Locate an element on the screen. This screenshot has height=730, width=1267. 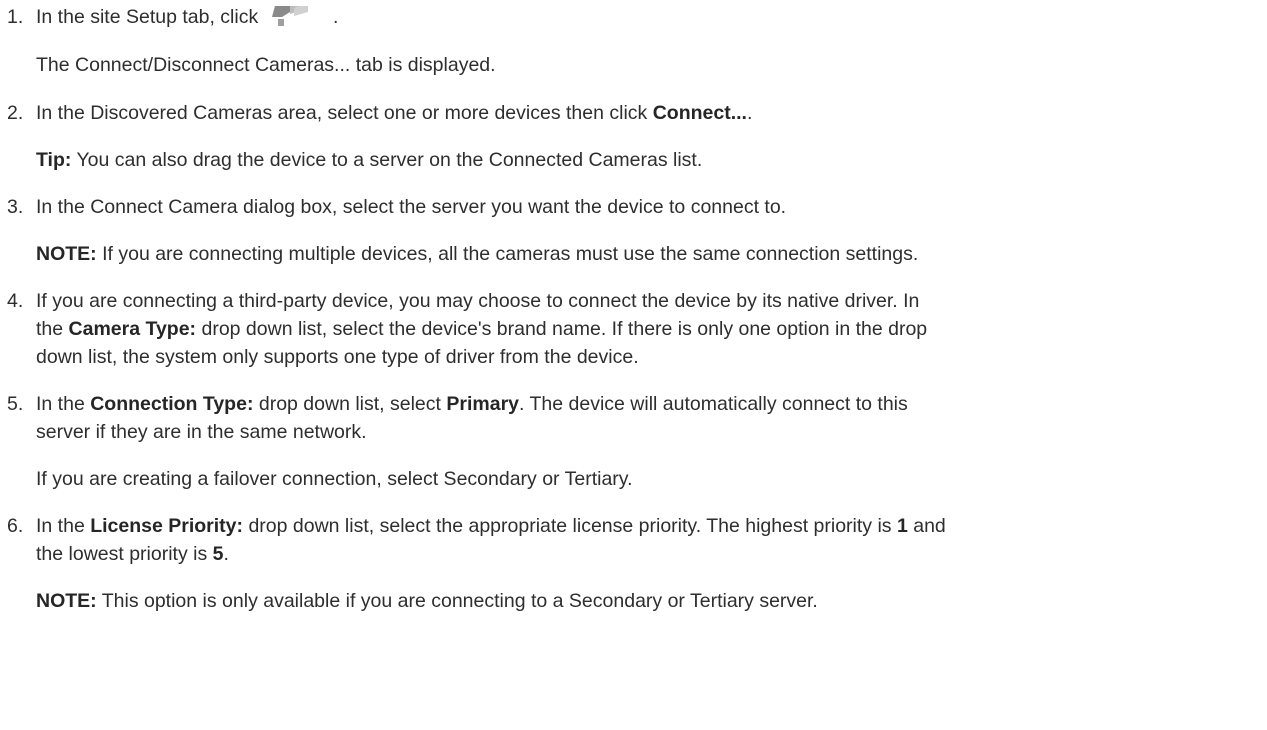
step-2-number: 2. is located at coordinates (15, 113).